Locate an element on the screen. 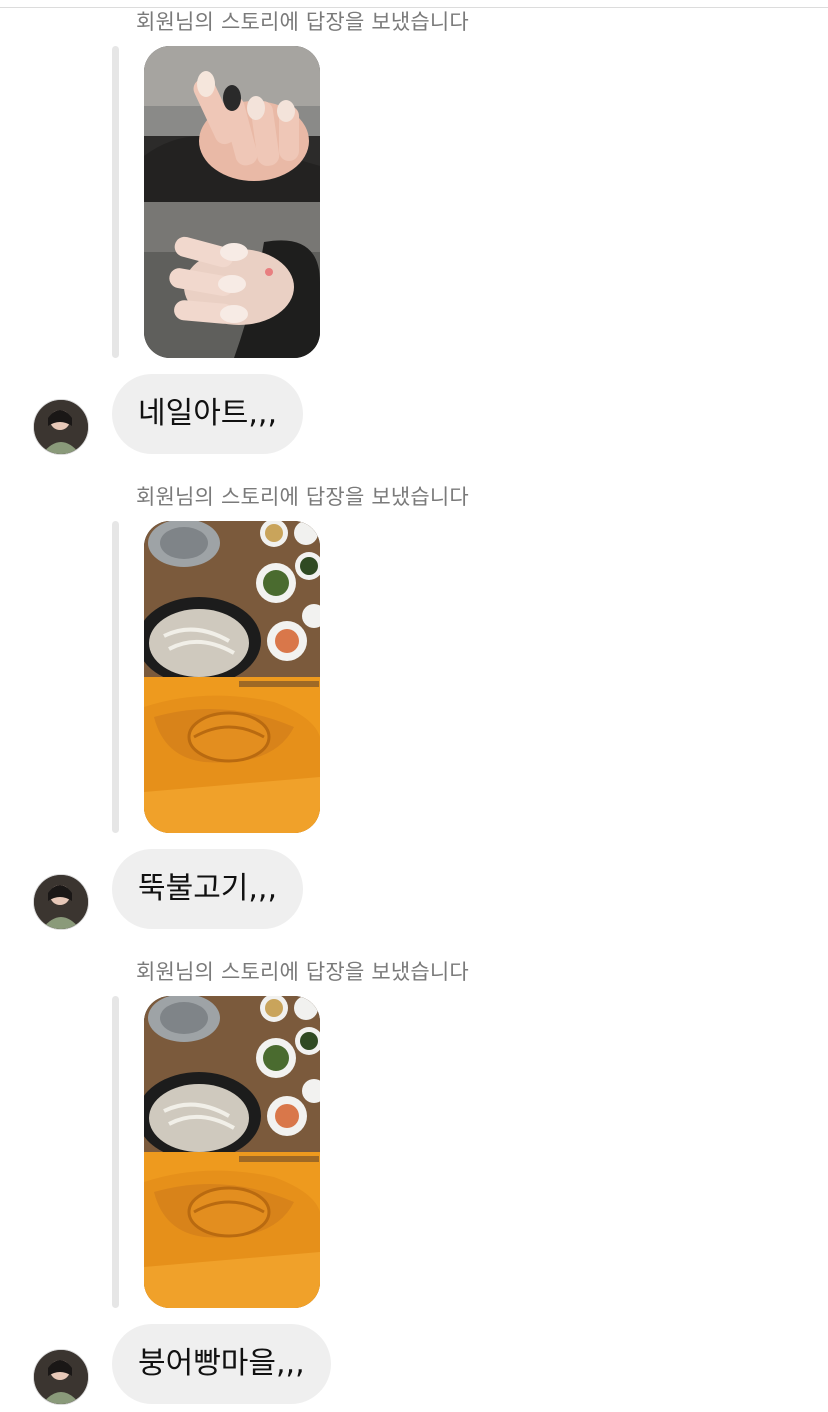  message-bubble: 뚝불고기,,, is located at coordinates (208, 889).